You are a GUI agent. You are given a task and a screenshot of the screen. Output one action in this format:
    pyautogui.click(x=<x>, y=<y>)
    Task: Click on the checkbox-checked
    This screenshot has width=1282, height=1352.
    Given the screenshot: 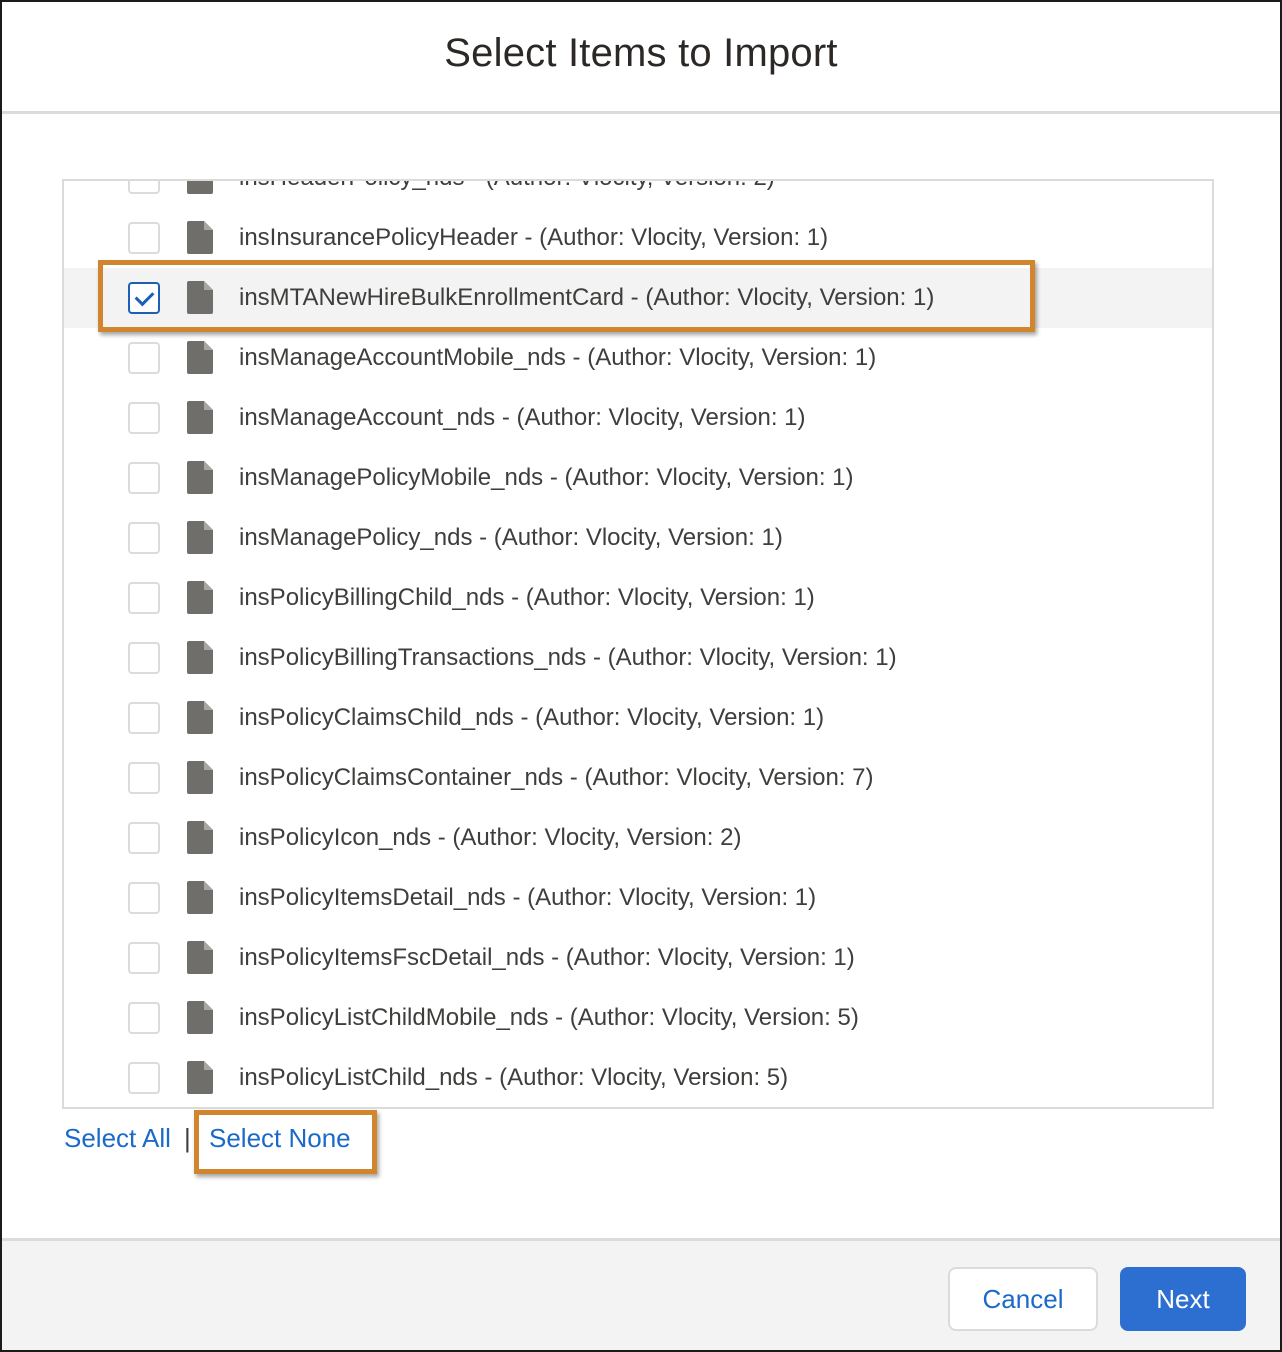 What is the action you would take?
    pyautogui.click(x=144, y=298)
    